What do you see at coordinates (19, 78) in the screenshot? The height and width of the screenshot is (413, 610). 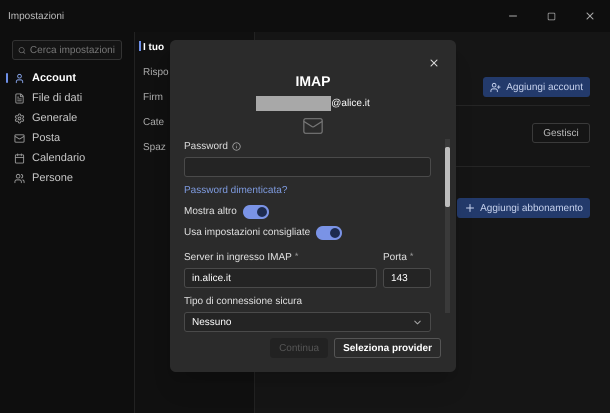 I see `person-icon` at bounding box center [19, 78].